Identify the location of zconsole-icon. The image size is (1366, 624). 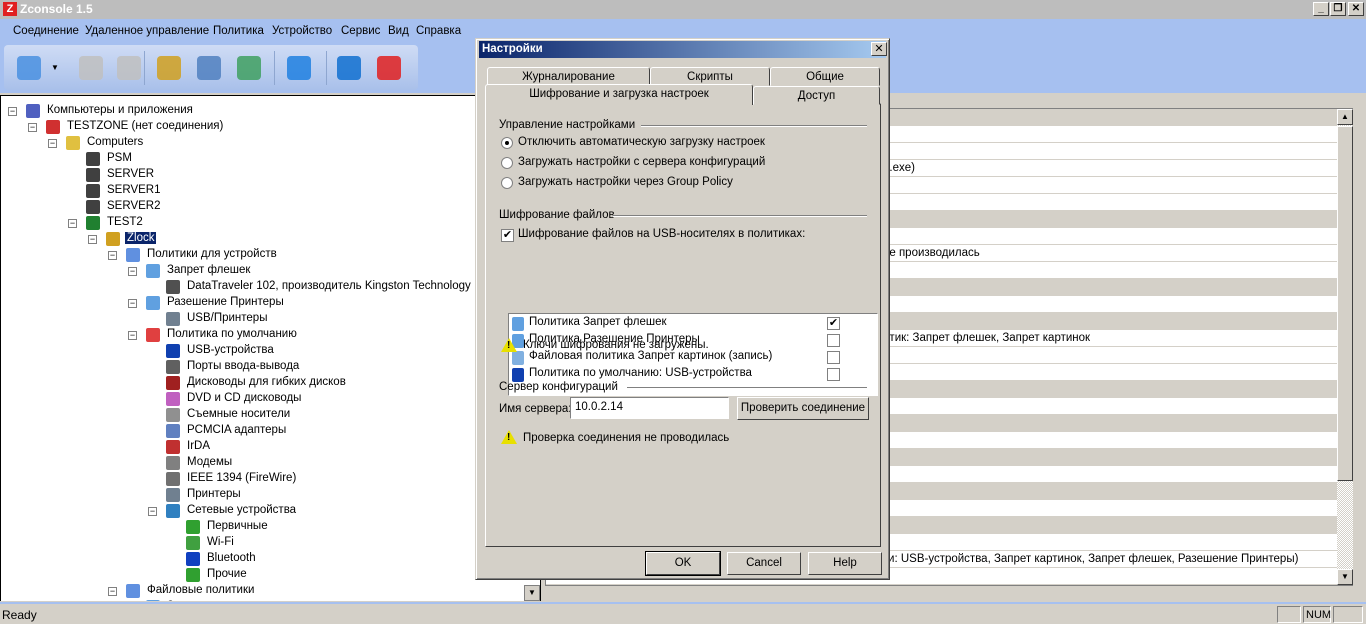
(389, 68).